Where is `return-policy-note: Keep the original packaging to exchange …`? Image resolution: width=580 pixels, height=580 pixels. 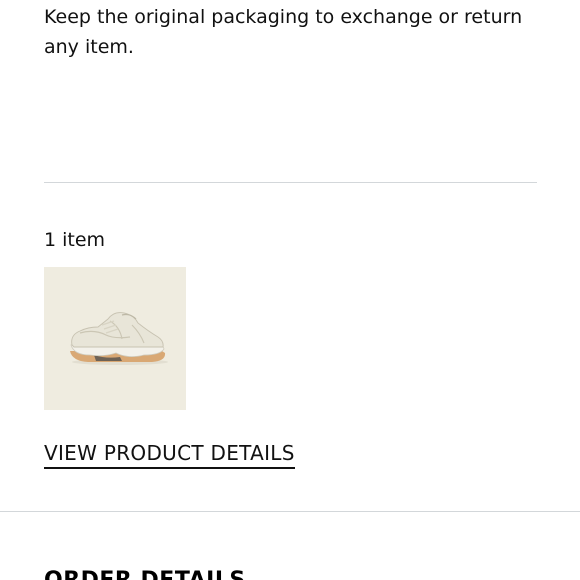 return-policy-note: Keep the original packaging to exchange … is located at coordinates (283, 32).